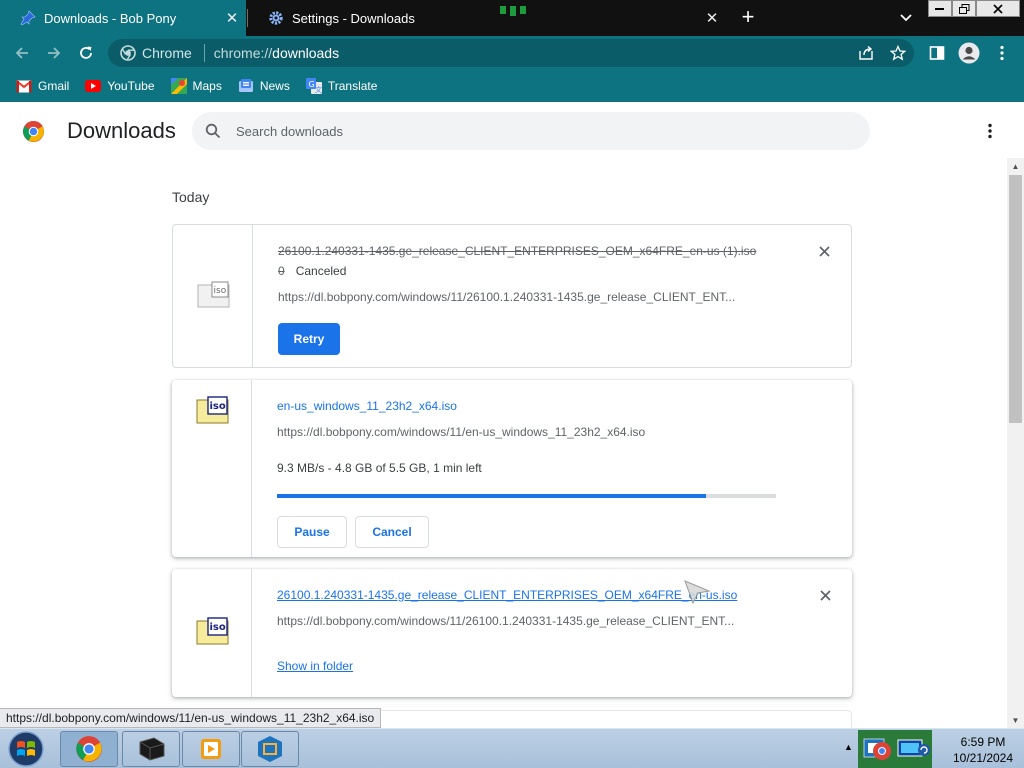  What do you see at coordinates (906, 18) in the screenshot?
I see `tab-search-chevron-icon` at bounding box center [906, 18].